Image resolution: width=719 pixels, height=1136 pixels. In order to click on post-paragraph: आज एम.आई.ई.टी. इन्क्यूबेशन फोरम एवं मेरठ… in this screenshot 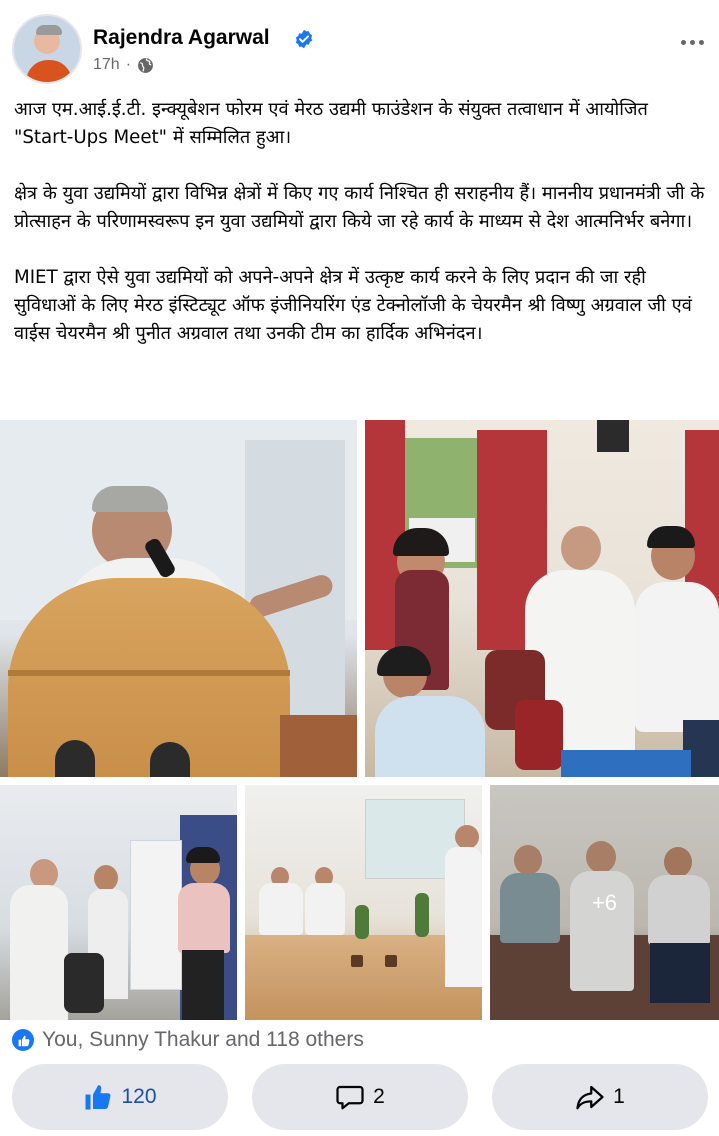, I will do `click(331, 123)`.